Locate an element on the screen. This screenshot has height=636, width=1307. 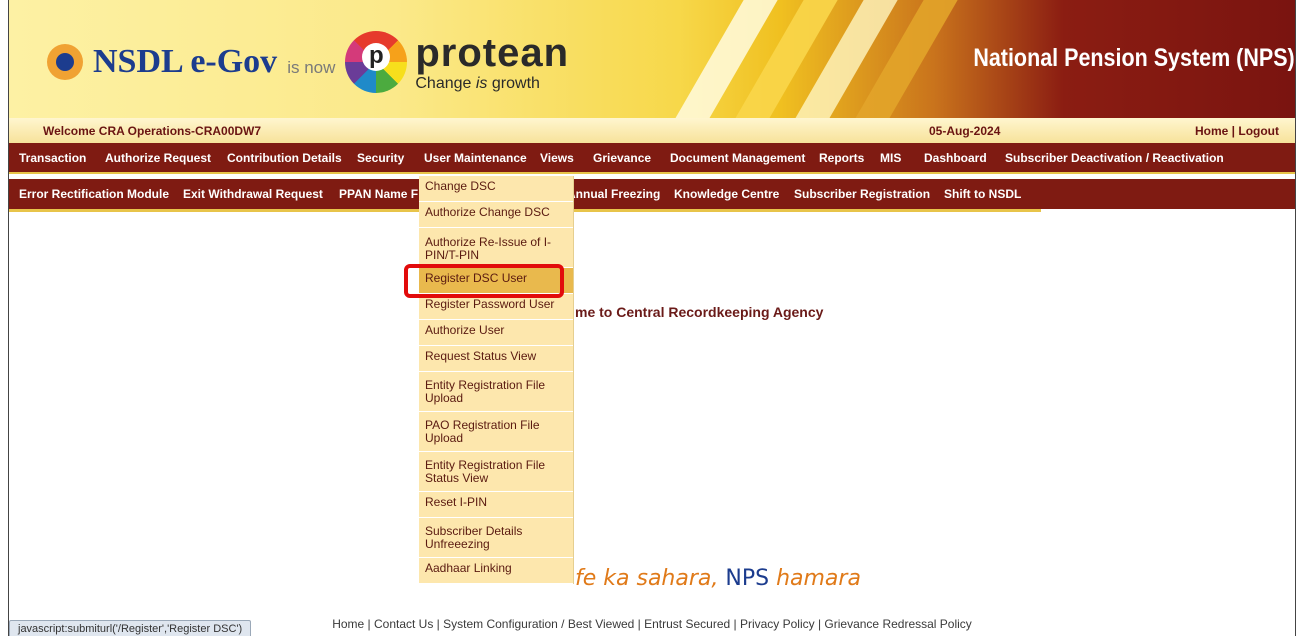
menu-shift-to-nsdl: Shift to NSDL is located at coordinates (982, 194).